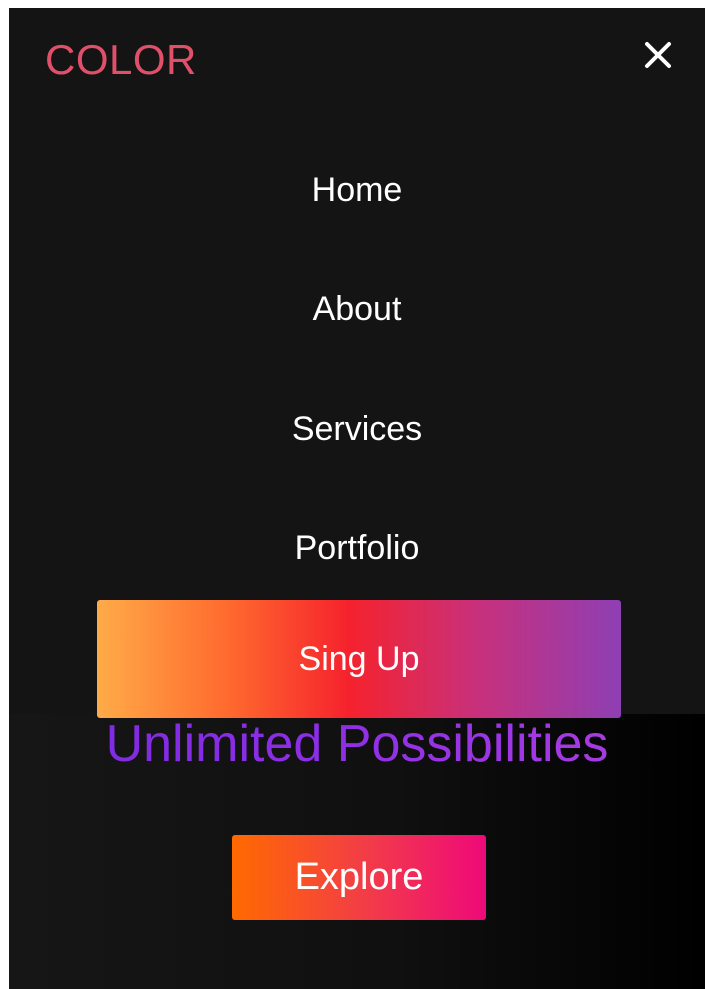 The image size is (705, 989). I want to click on explore-button: Explore, so click(359, 877).